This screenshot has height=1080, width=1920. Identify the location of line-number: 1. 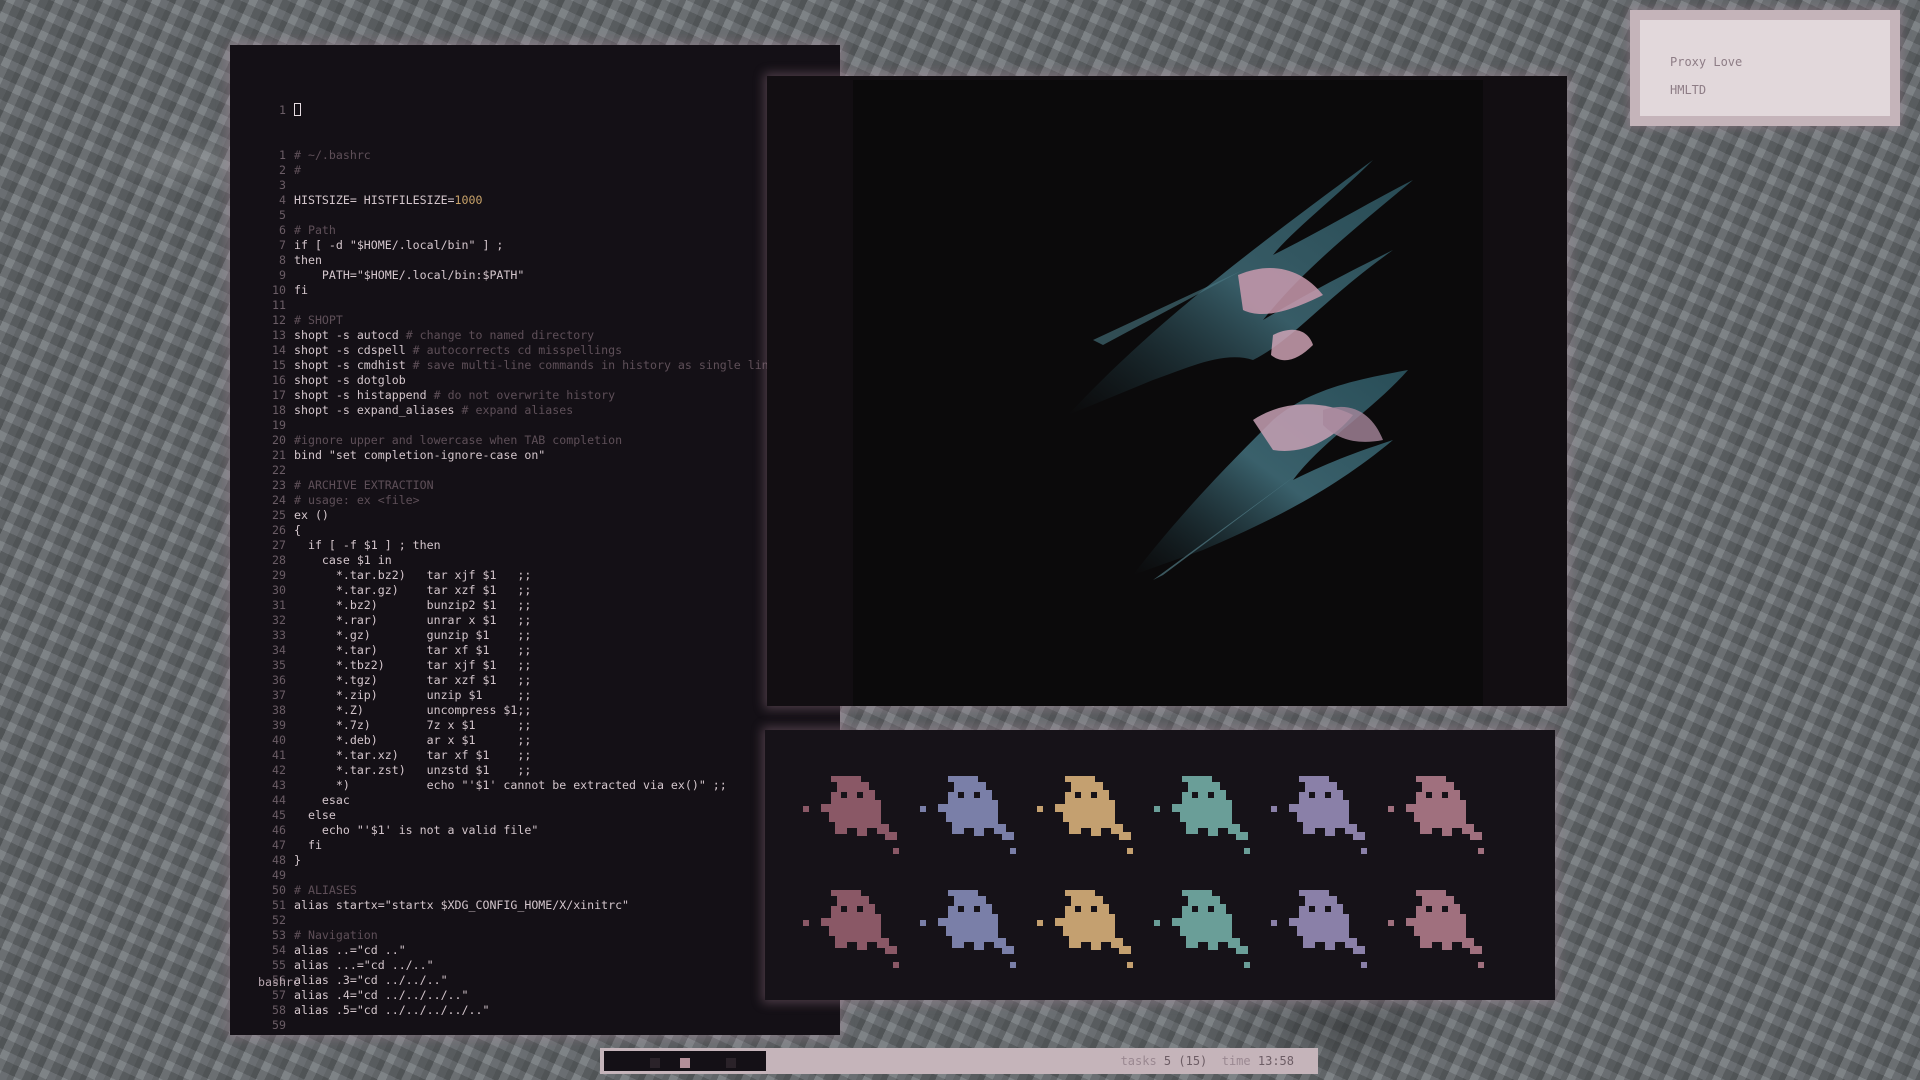
(282, 155).